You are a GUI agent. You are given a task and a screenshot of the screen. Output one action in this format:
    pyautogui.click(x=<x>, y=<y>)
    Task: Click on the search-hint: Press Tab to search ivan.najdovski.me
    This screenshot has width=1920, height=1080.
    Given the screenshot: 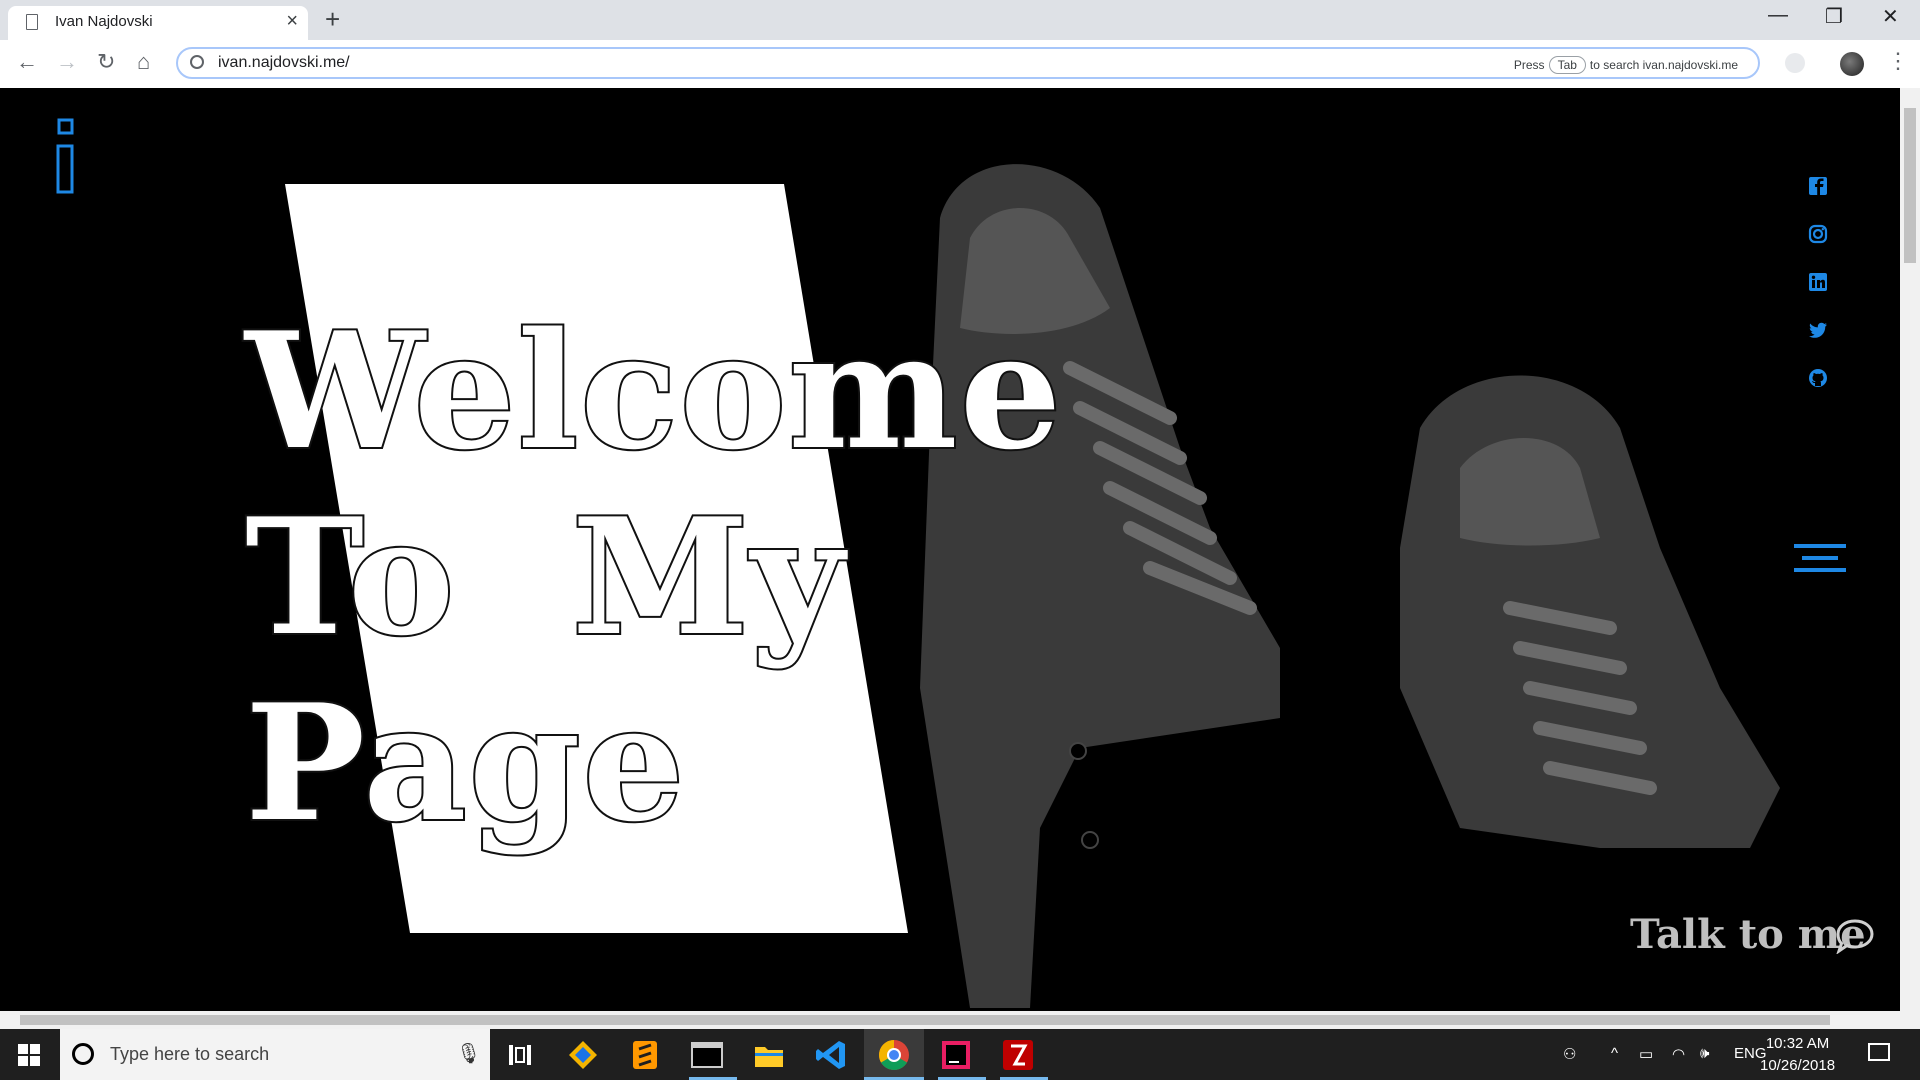 What is the action you would take?
    pyautogui.click(x=1626, y=65)
    